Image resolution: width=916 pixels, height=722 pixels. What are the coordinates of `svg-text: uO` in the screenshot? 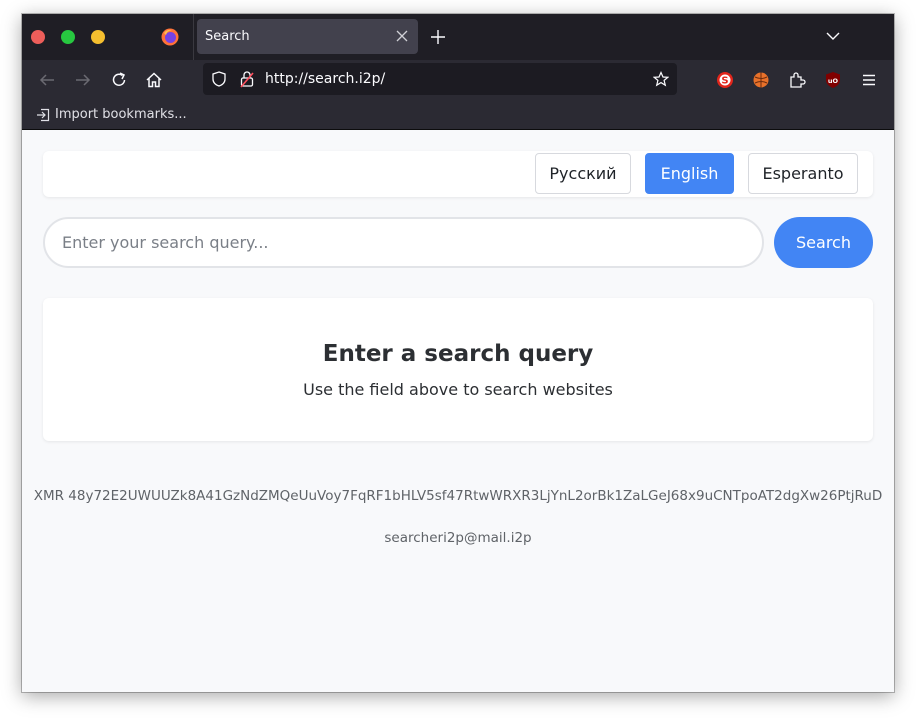 It's located at (833, 81).